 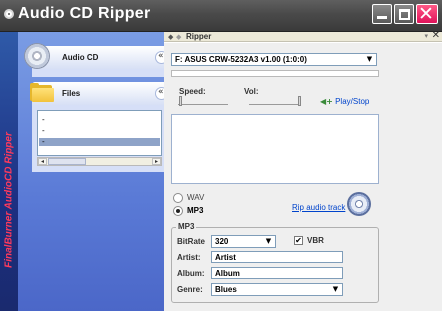 What do you see at coordinates (436, 35) in the screenshot?
I see `panel-close-icon: ✕` at bounding box center [436, 35].